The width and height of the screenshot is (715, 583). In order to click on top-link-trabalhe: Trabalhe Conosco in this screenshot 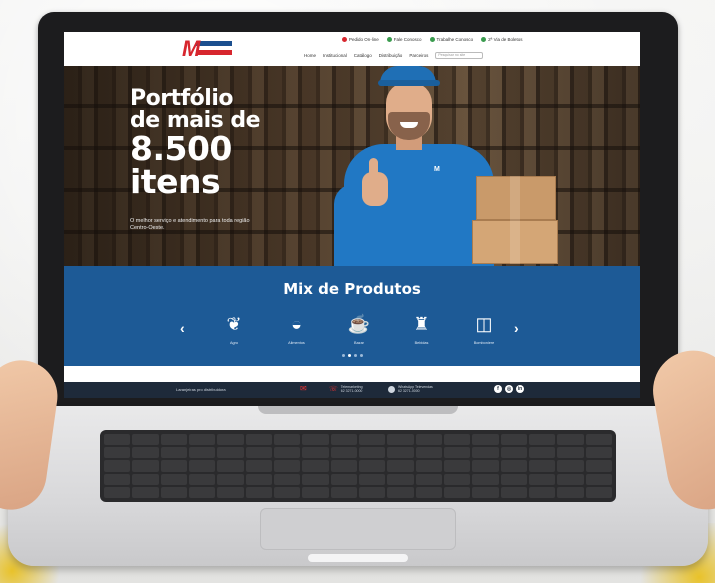, I will do `click(451, 39)`.